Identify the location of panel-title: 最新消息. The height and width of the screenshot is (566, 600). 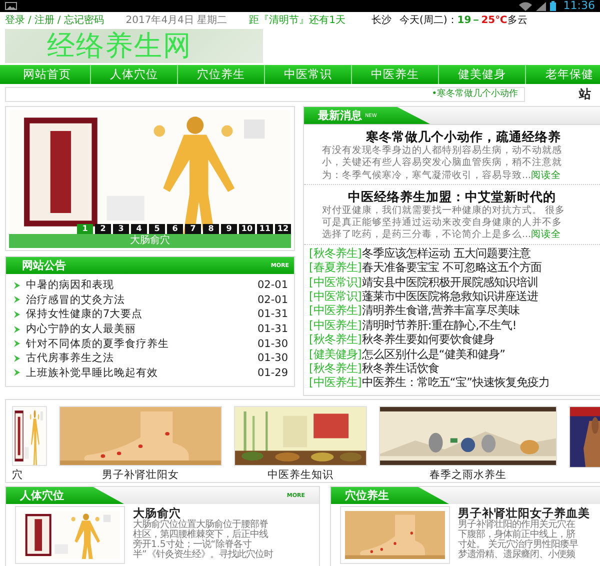
(340, 115).